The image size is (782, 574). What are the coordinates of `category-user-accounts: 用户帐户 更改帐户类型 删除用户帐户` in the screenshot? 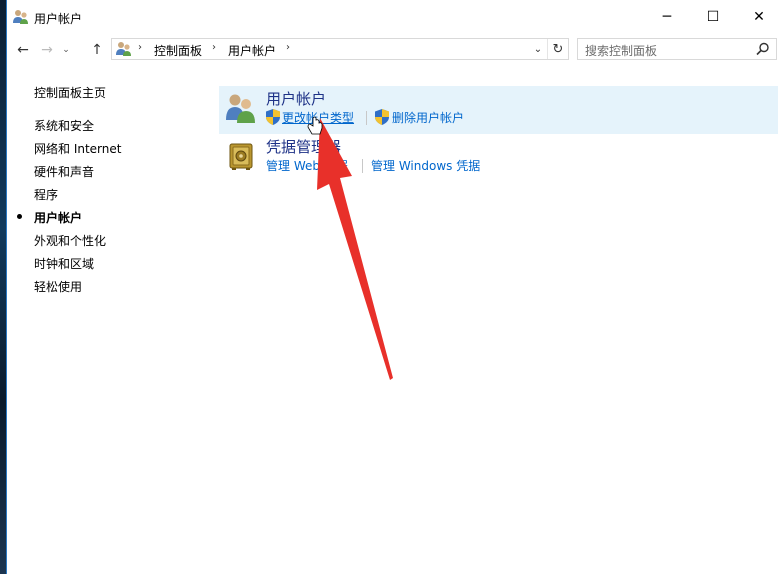 It's located at (498, 110).